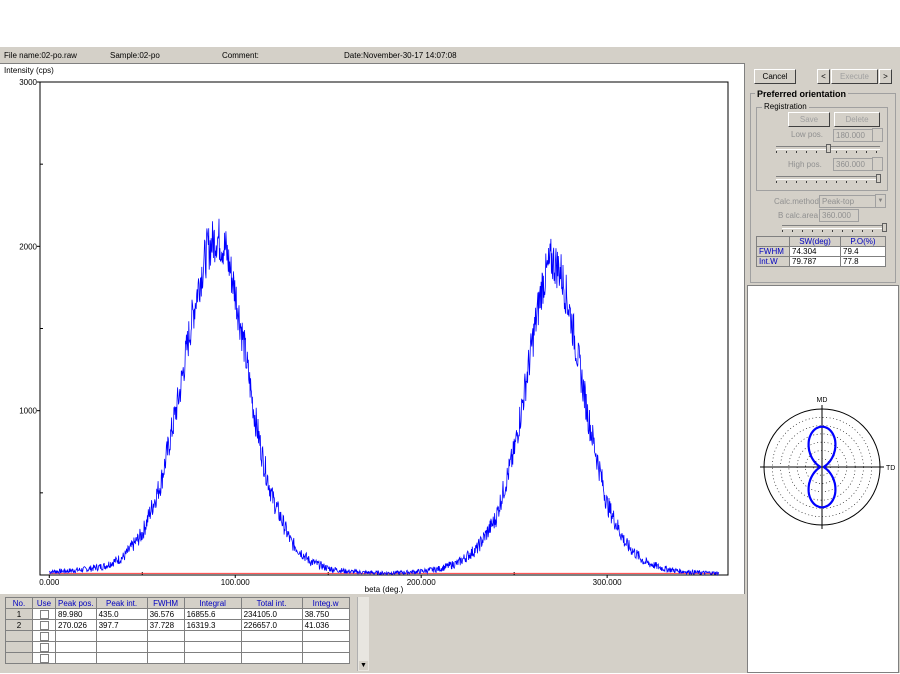 The width and height of the screenshot is (900, 674). Describe the element at coordinates (271, 614) in the screenshot. I see `total-int-cell: 234105.0` at that location.